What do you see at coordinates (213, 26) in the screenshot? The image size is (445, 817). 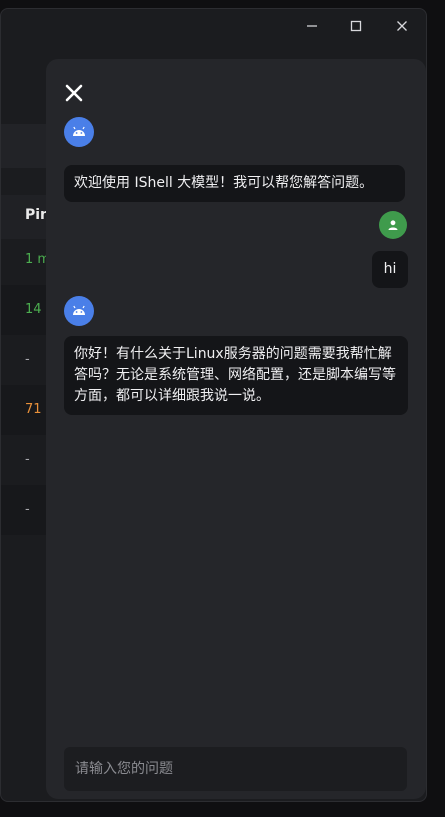 I see `title-bar` at bounding box center [213, 26].